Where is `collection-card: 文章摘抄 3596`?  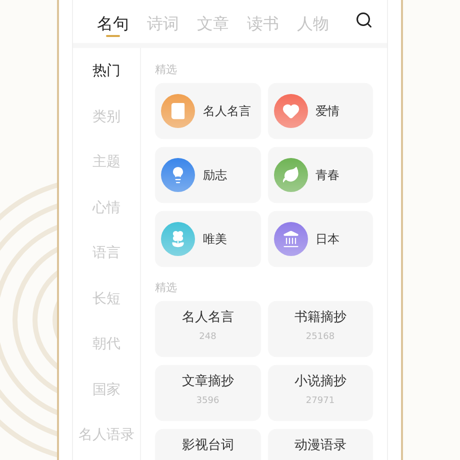
collection-card: 文章摘抄 3596 is located at coordinates (207, 393).